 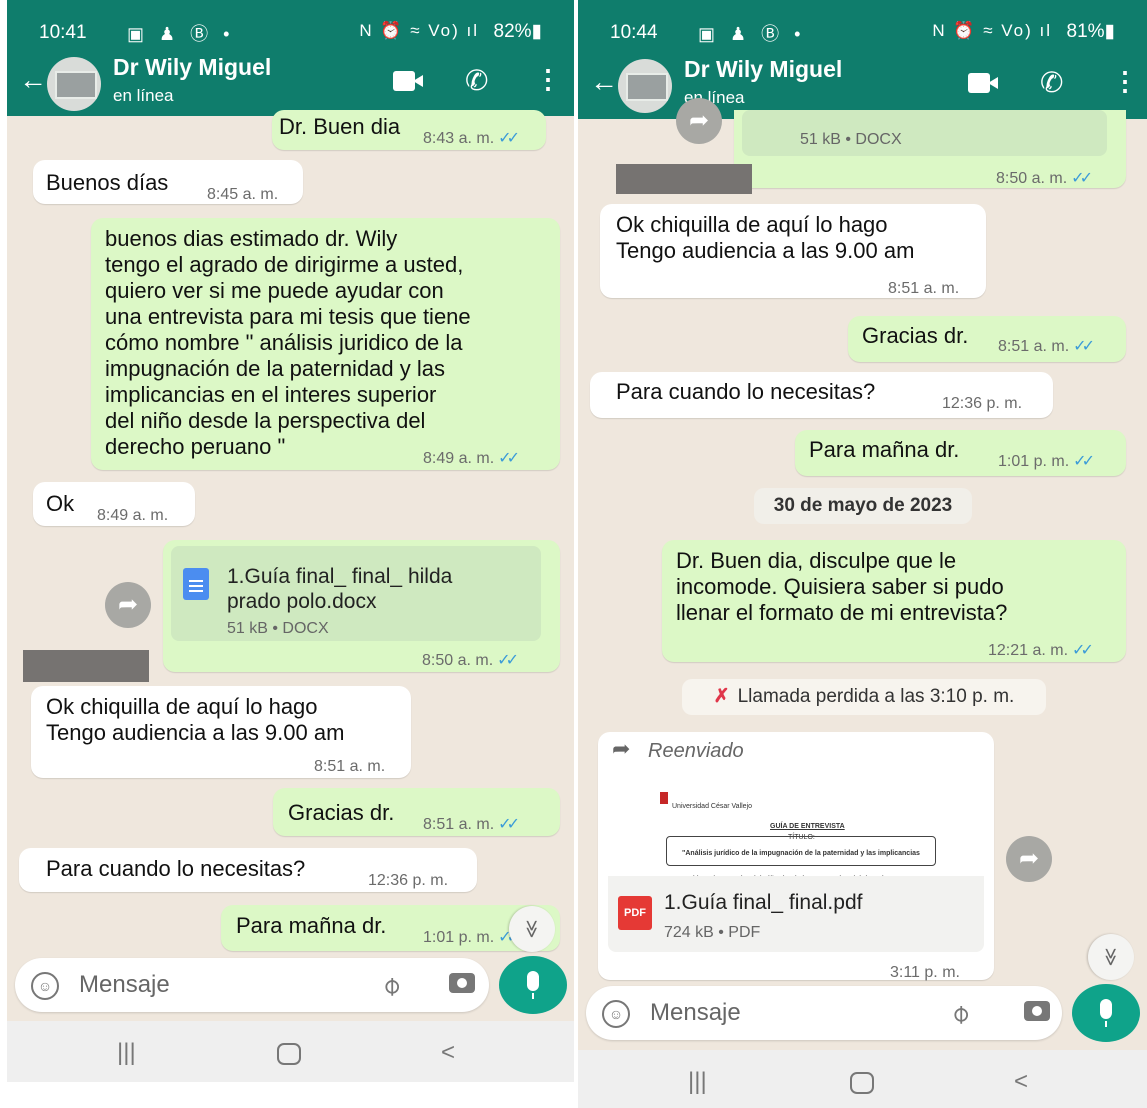 I want to click on message-text: Ok, so click(x=60, y=503).